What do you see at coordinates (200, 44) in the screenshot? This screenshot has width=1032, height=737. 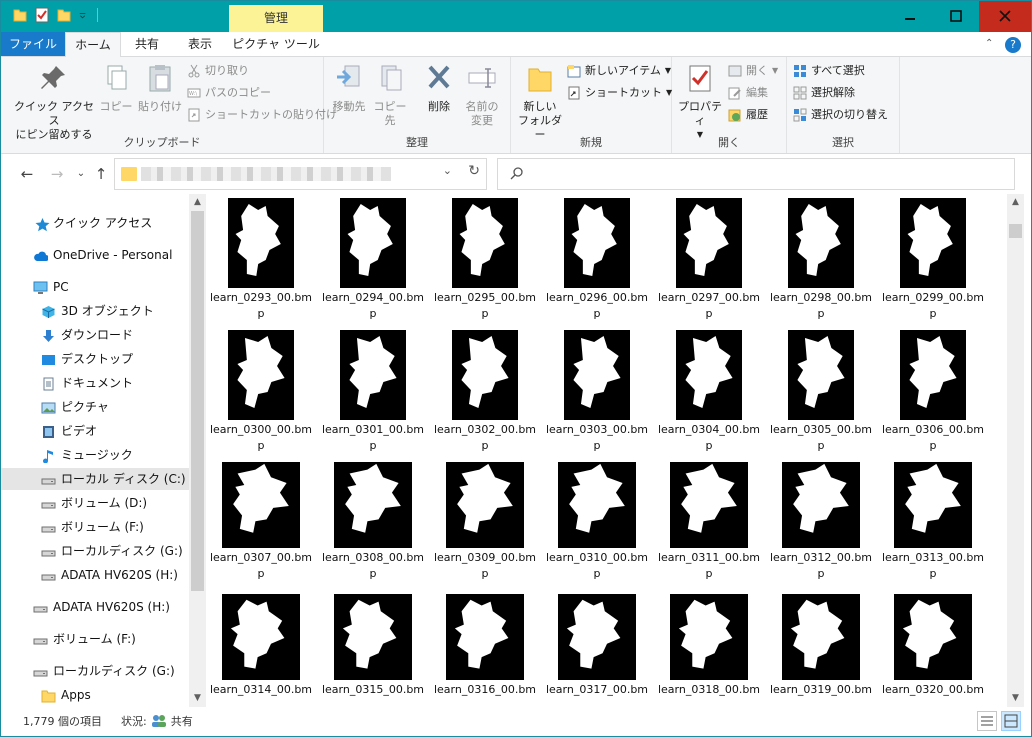 I see `tab-view: 表示` at bounding box center [200, 44].